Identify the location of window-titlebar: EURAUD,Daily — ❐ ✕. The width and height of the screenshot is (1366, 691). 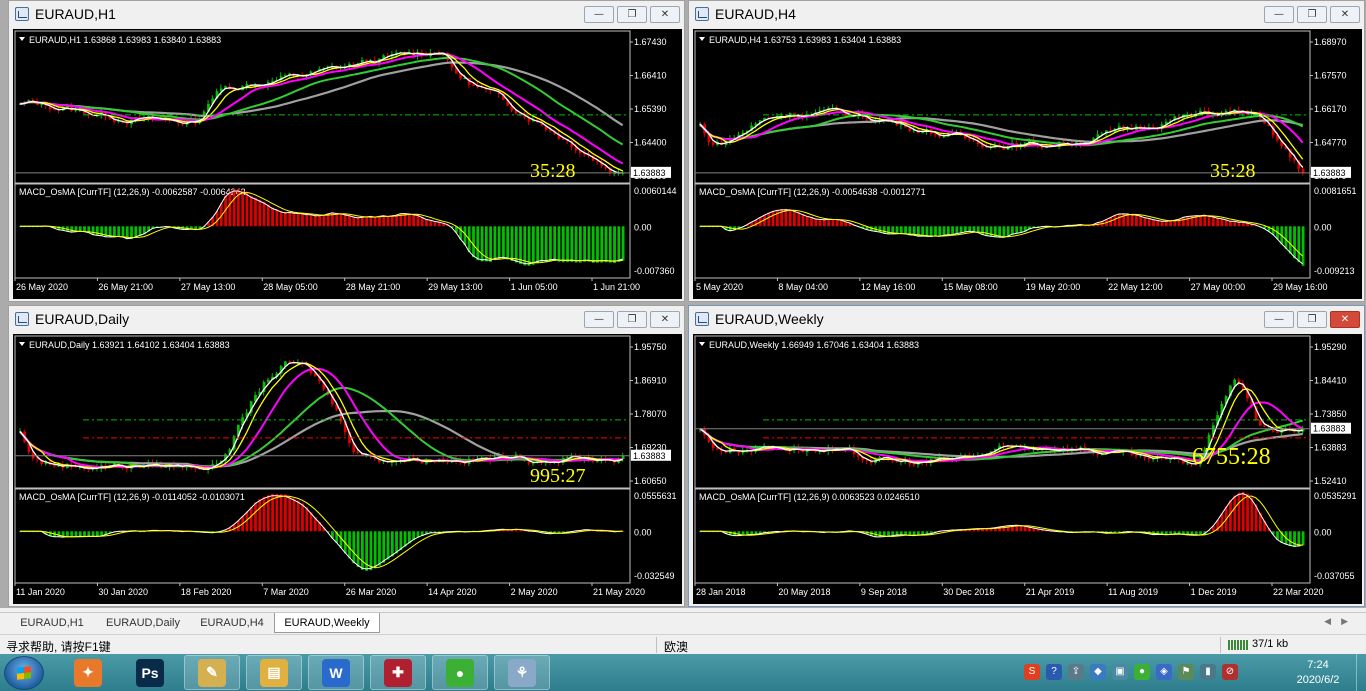
(346, 319).